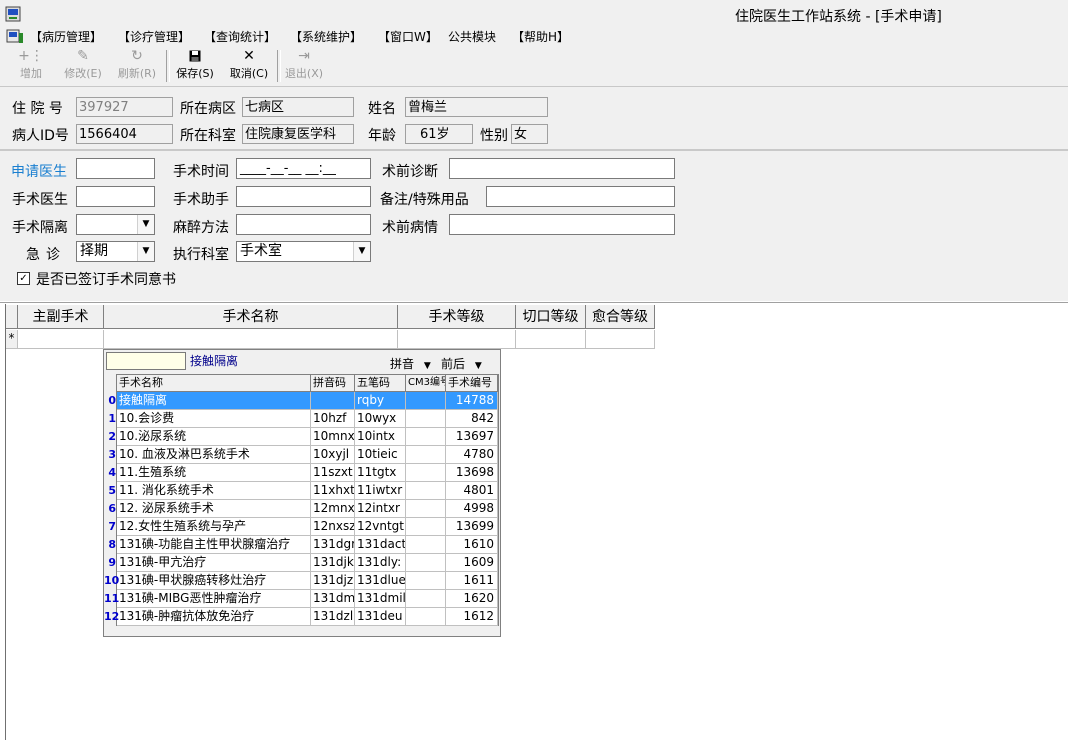 This screenshot has height=741, width=1068. I want to click on popup-cell-py: 12mnxt, so click(333, 509).